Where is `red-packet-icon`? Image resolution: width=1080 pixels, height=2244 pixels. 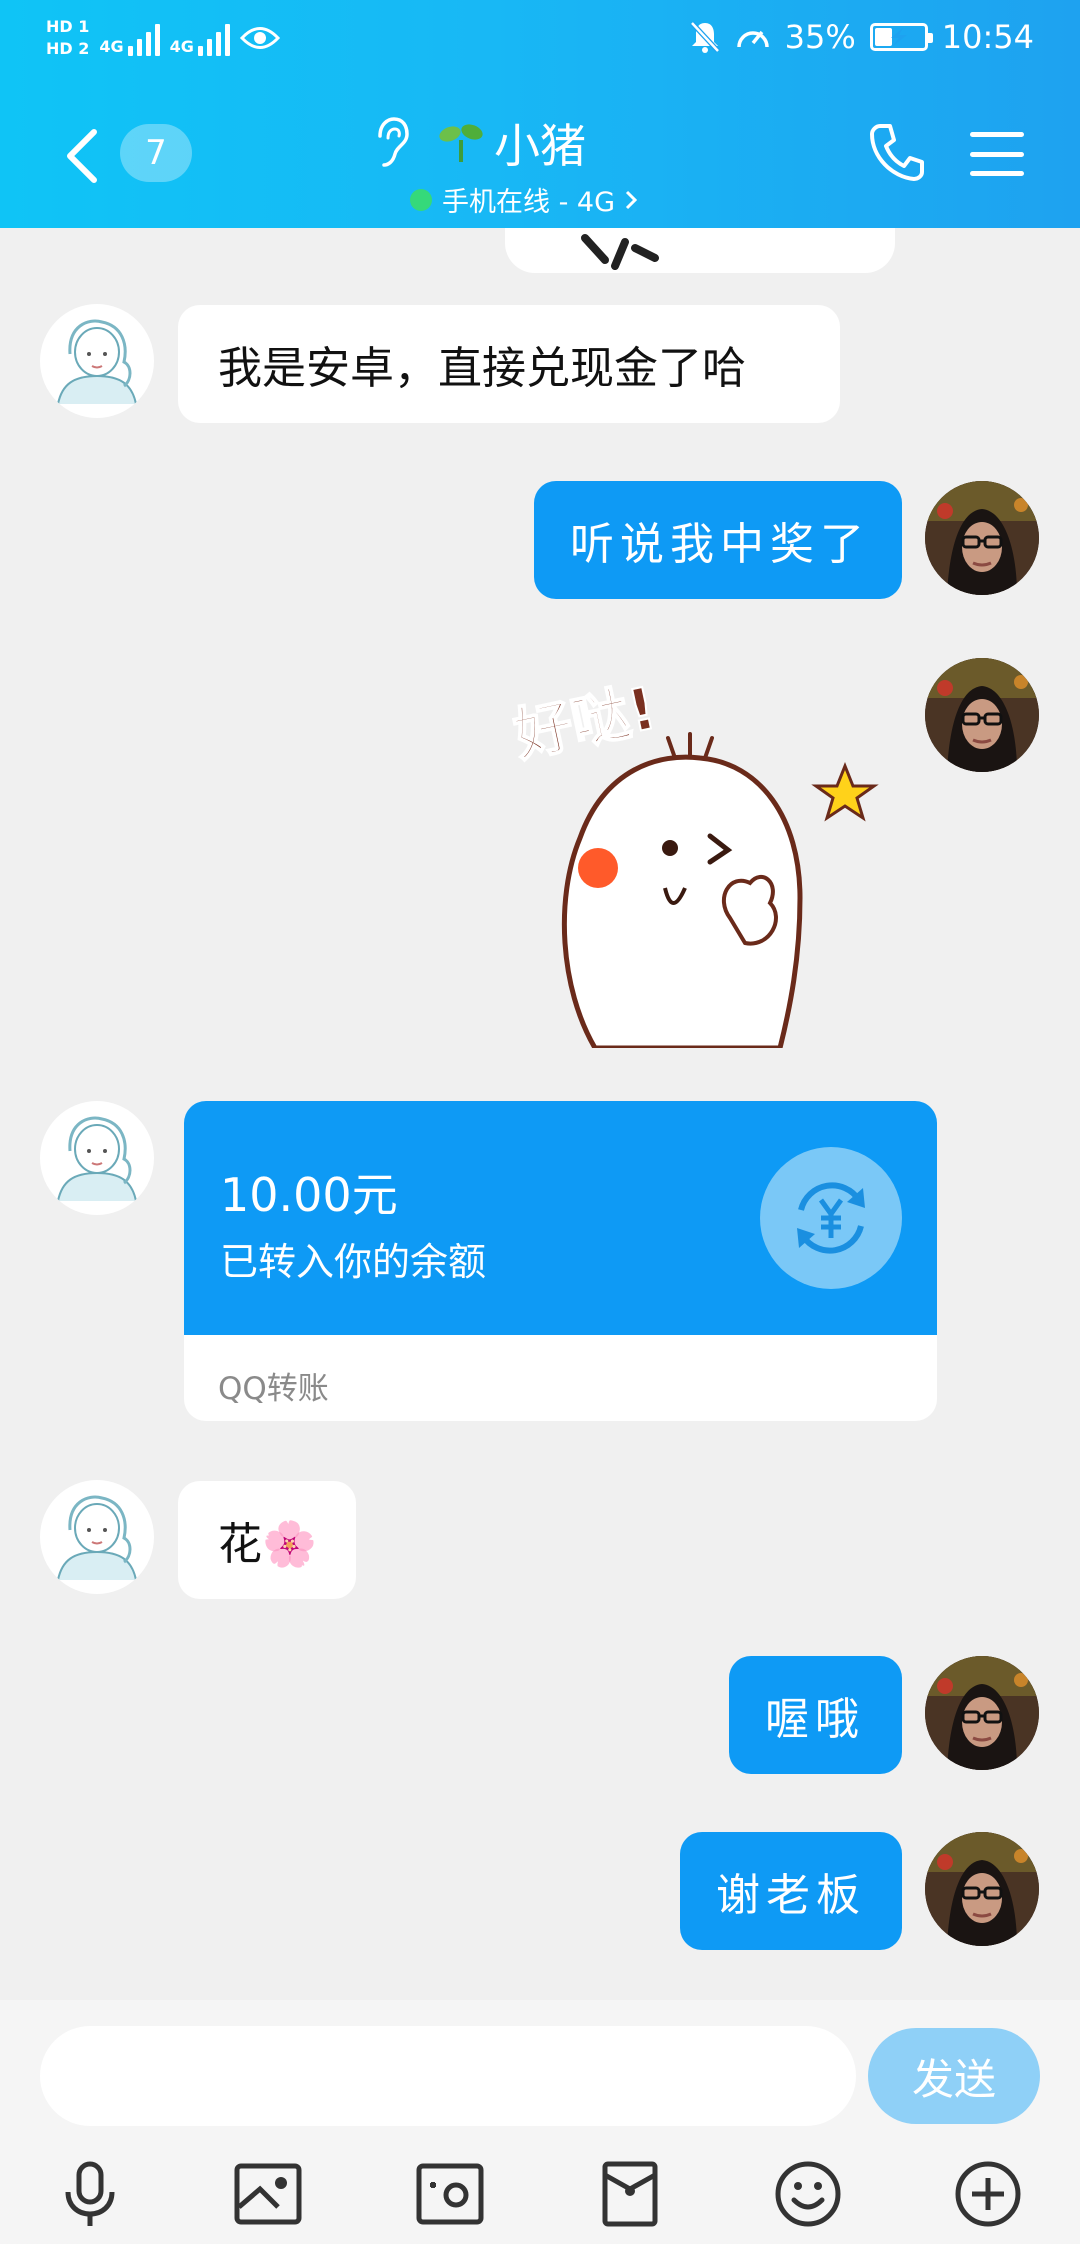 red-packet-icon is located at coordinates (630, 2194).